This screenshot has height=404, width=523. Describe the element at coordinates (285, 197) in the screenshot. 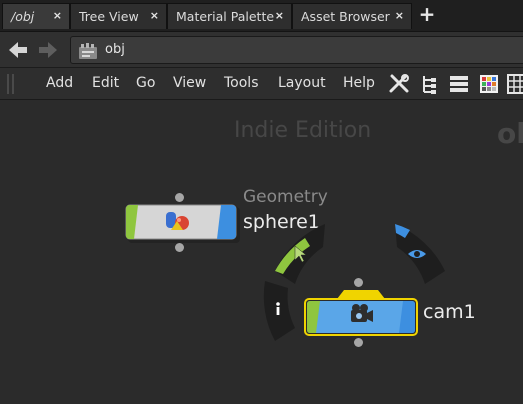

I see `node-type-label: Geometry` at that location.